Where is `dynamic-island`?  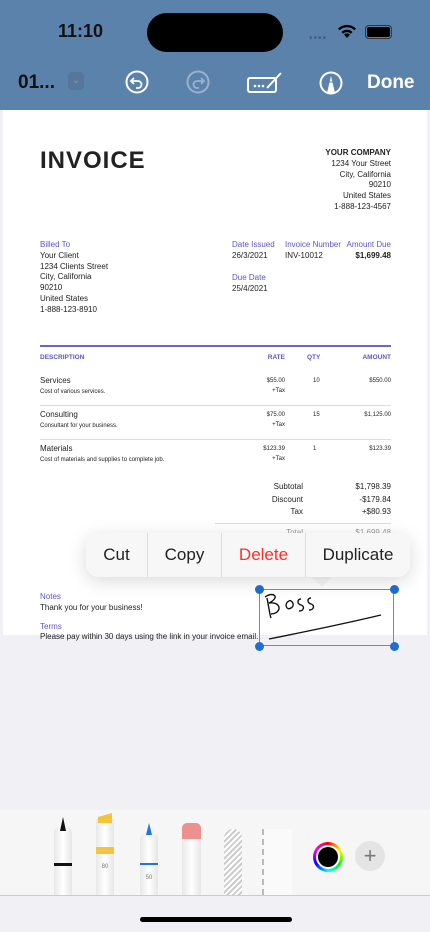 dynamic-island is located at coordinates (215, 32).